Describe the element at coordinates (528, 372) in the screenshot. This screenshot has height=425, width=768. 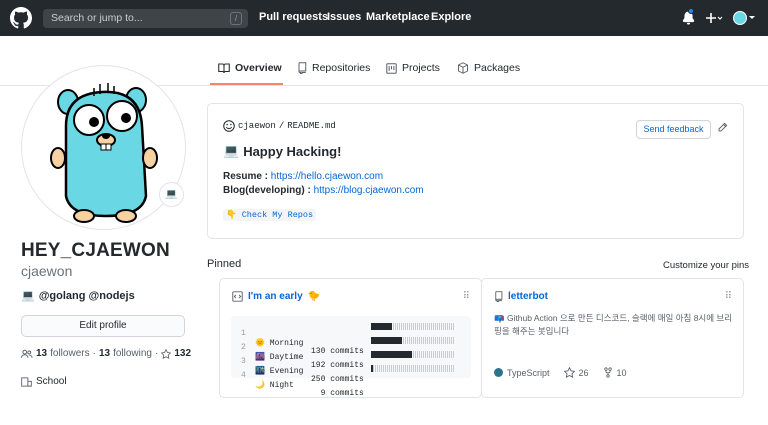
I see `repo-language: TypeScript` at that location.